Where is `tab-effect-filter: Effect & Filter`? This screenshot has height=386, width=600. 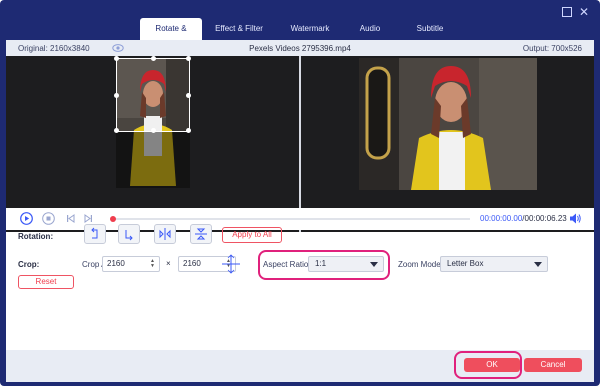
tab-effect-filter: Effect & Filter is located at coordinates (239, 29).